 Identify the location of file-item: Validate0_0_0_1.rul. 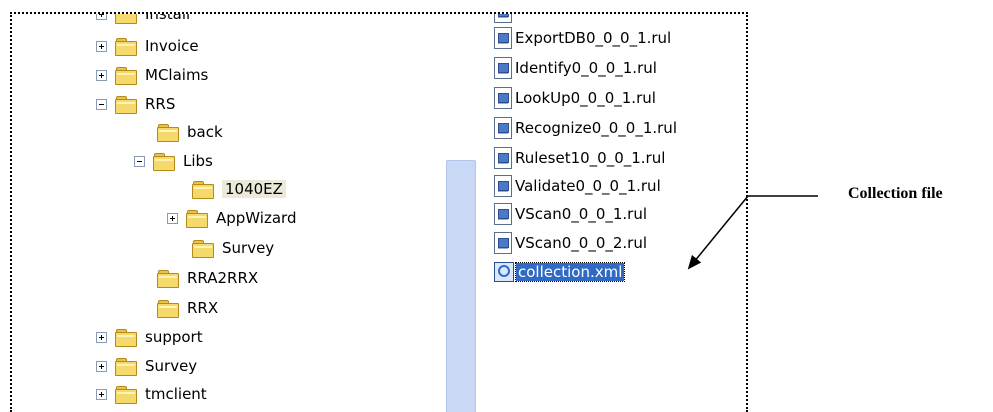
(577, 186).